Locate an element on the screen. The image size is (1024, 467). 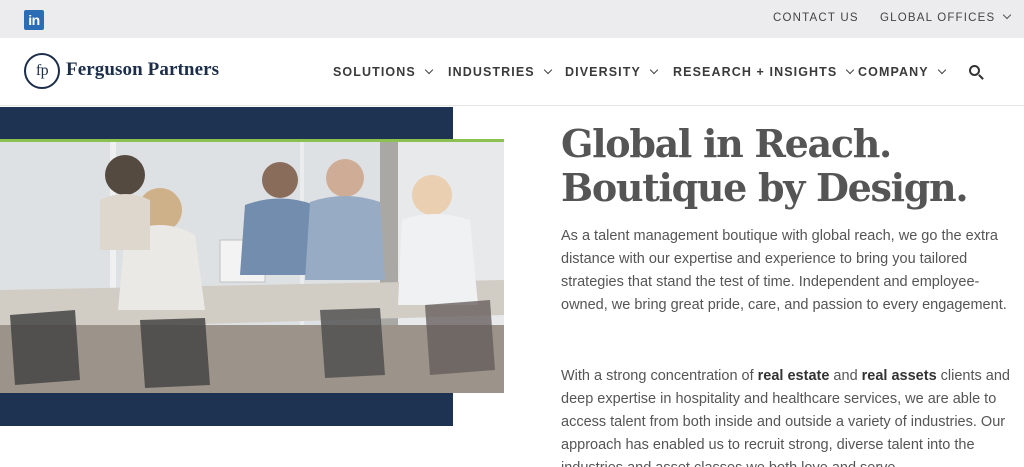
nav-solutions-label: SOLUTIONS is located at coordinates (374, 72).